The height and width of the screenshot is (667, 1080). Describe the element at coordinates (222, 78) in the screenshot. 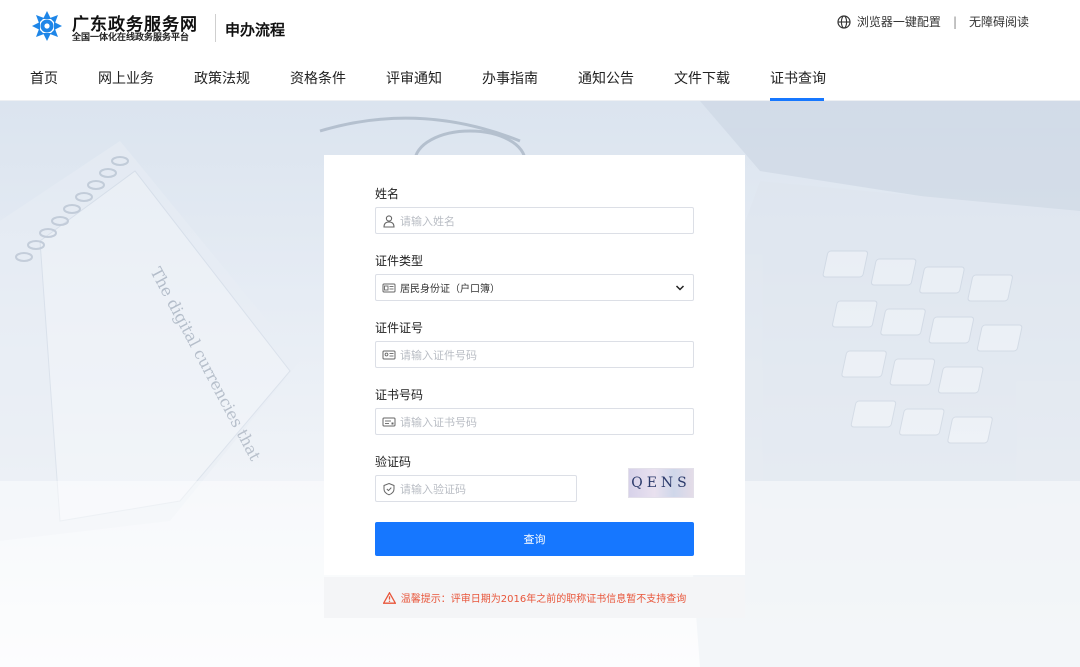

I see `nav-item-policies: 政策法规` at that location.